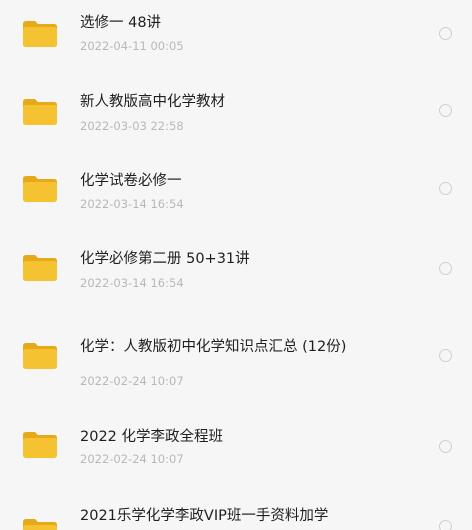 This screenshot has width=472, height=530. I want to click on list-item: 2021乐学化学李政VIP班一手资料加学, so click(236, 513).